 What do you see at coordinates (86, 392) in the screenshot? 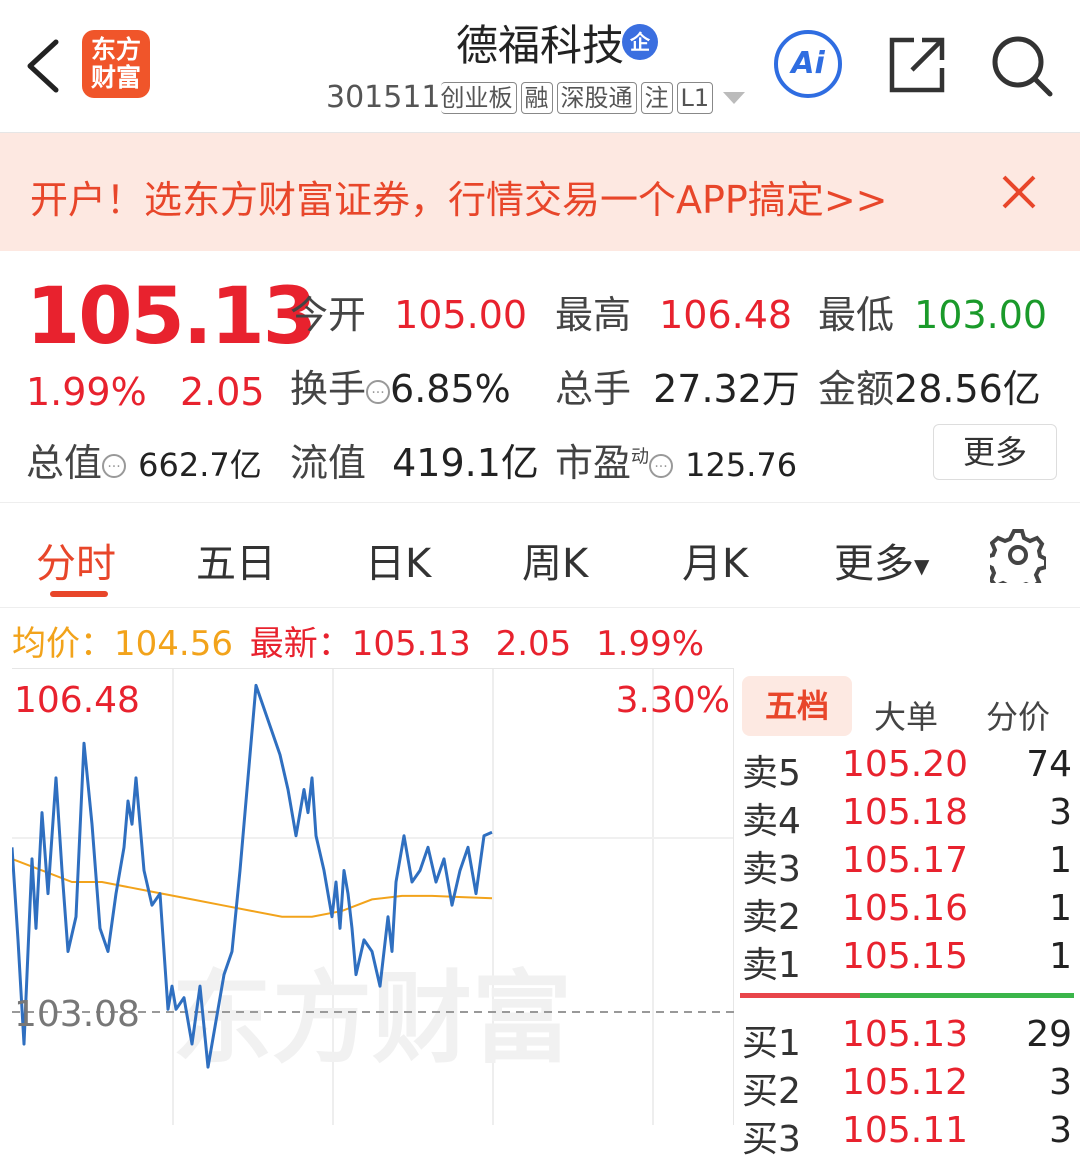
I see `change-percent: 1.99%` at bounding box center [86, 392].